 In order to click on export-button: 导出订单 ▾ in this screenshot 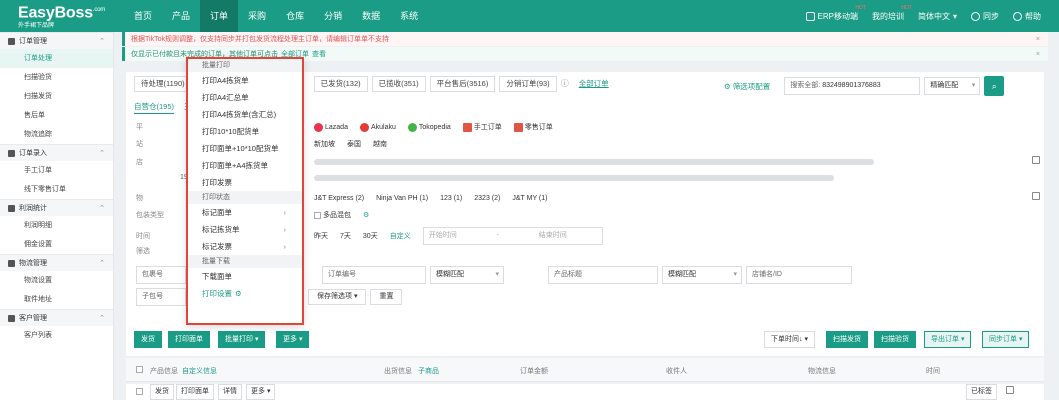, I will do `click(948, 339)`.